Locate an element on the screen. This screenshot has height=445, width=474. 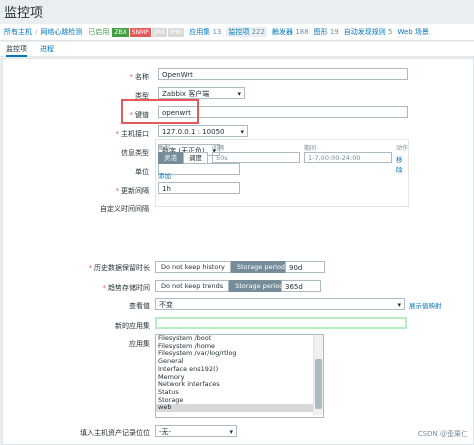
history-mode-toggle: Do not keep history Storage period is located at coordinates (223, 267).